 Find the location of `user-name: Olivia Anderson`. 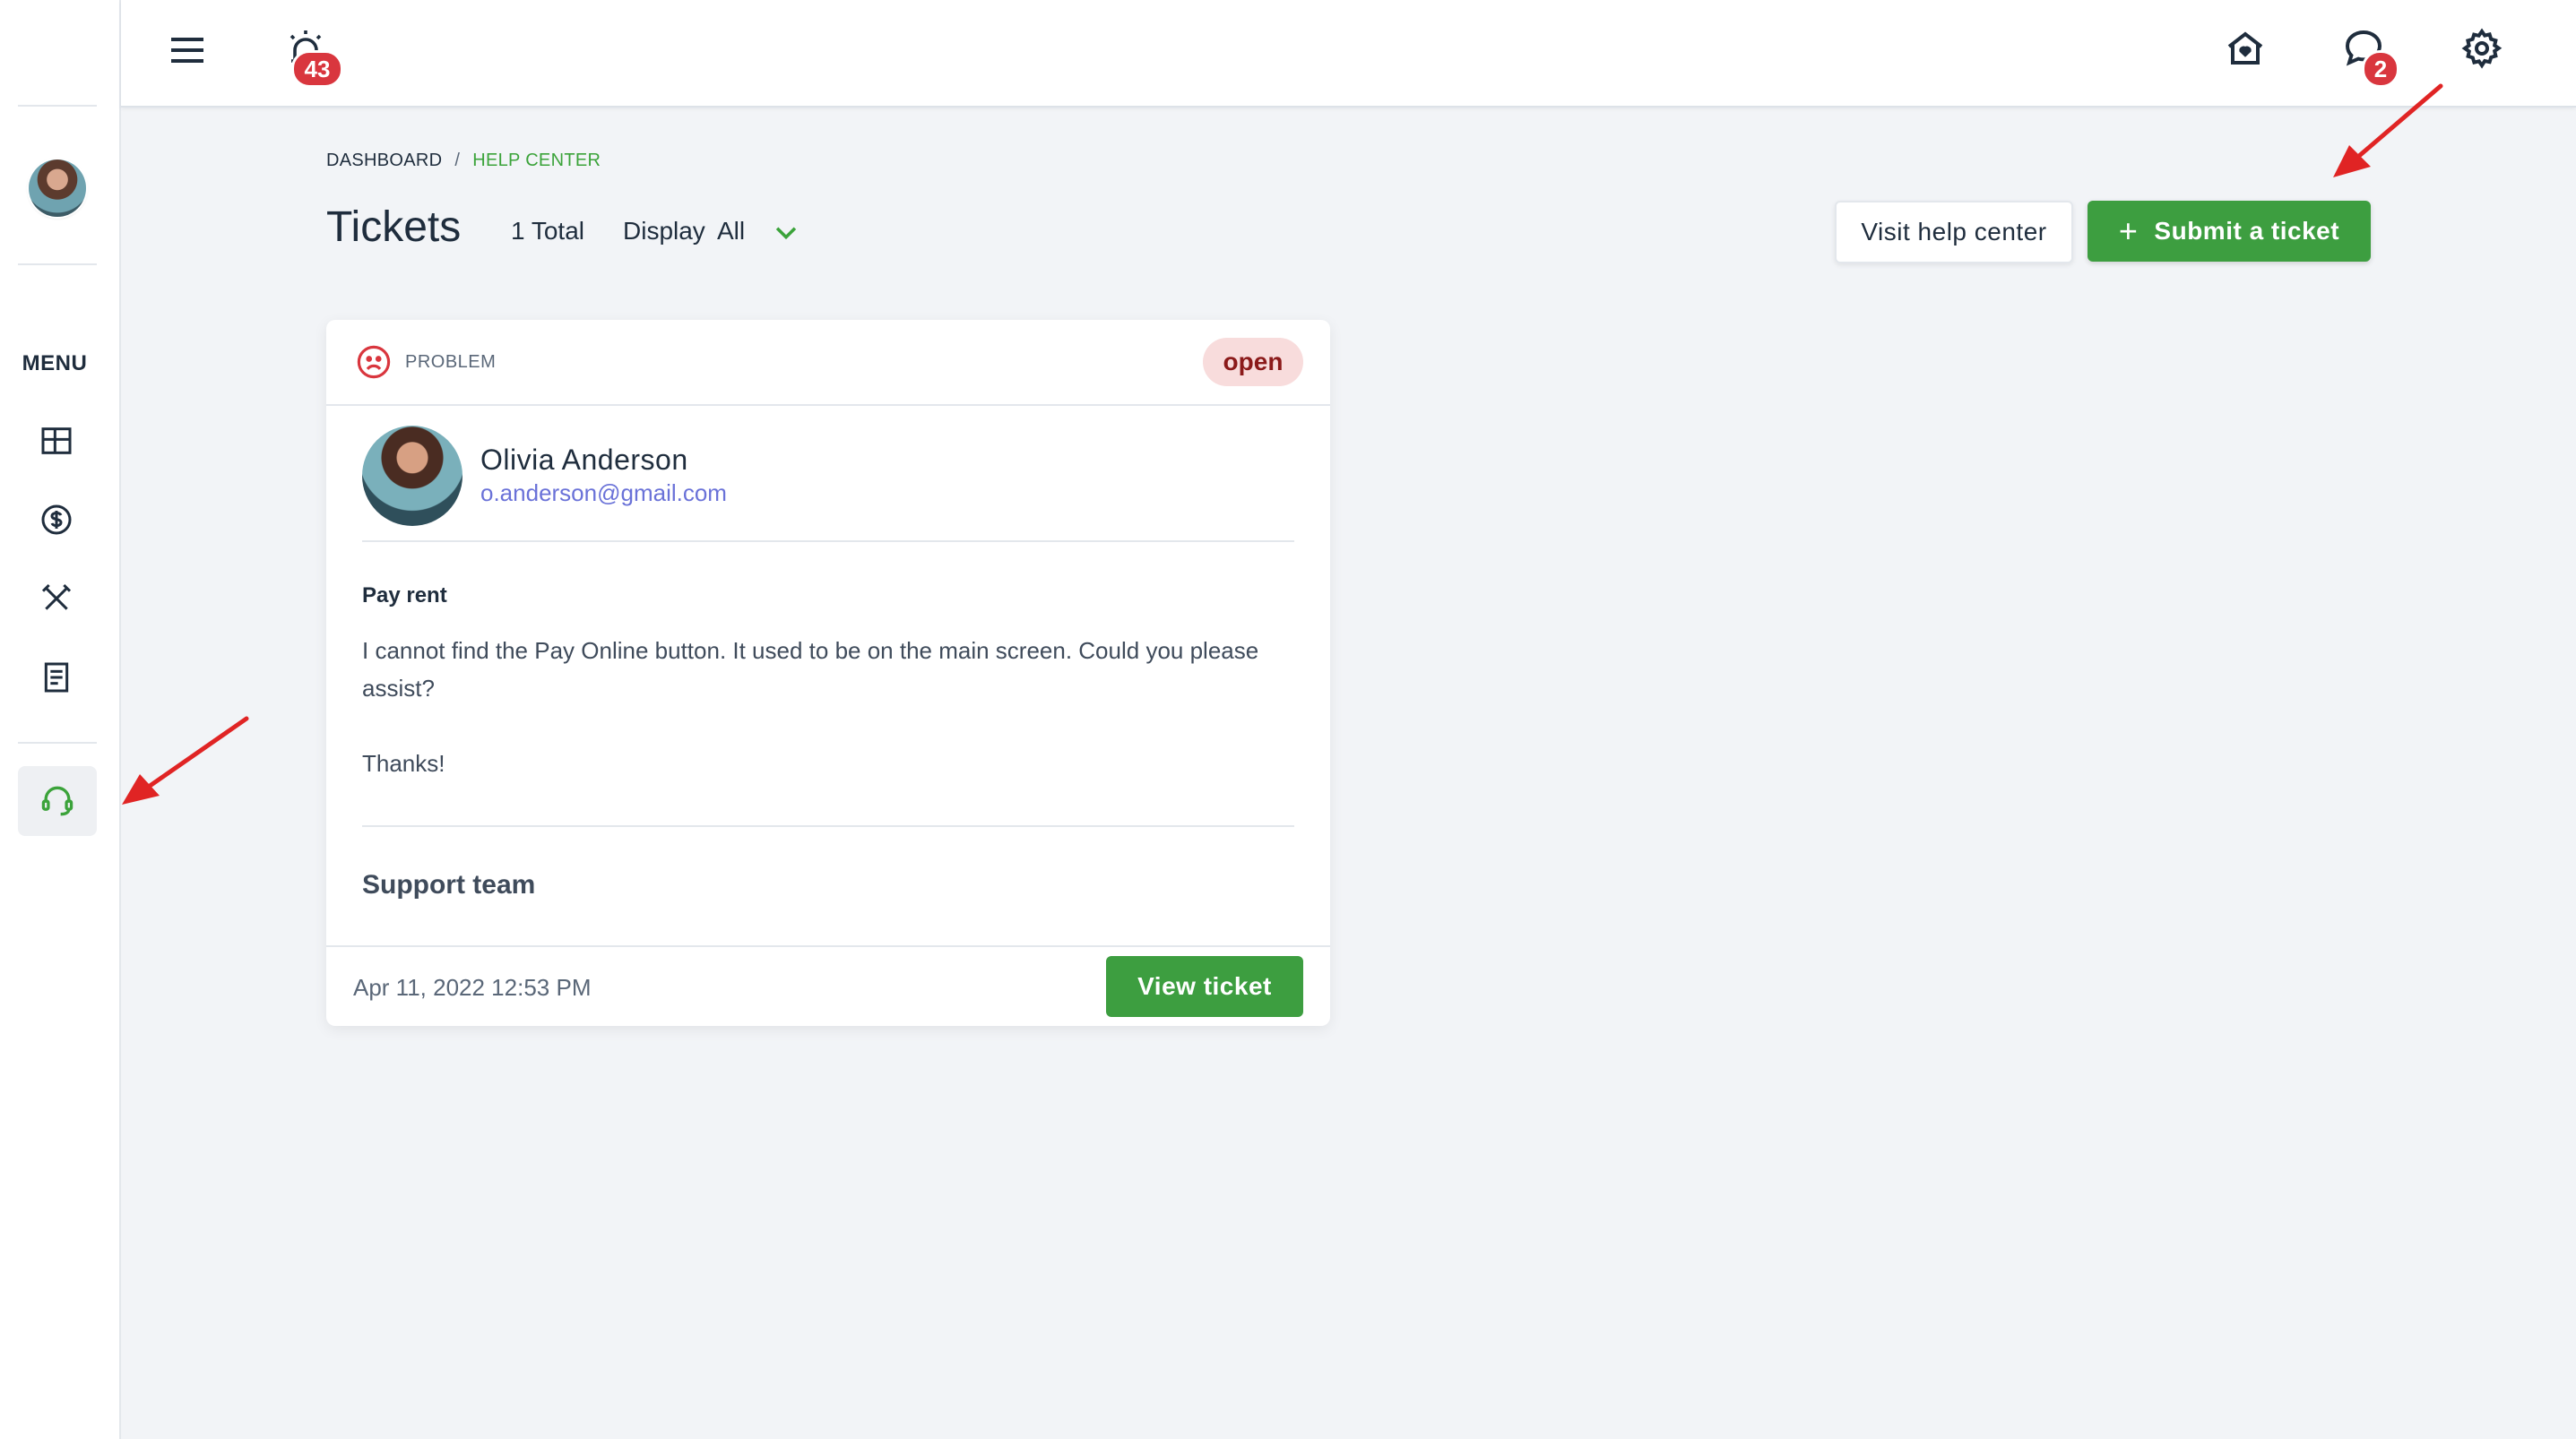

user-name: Olivia Anderson is located at coordinates (584, 460).